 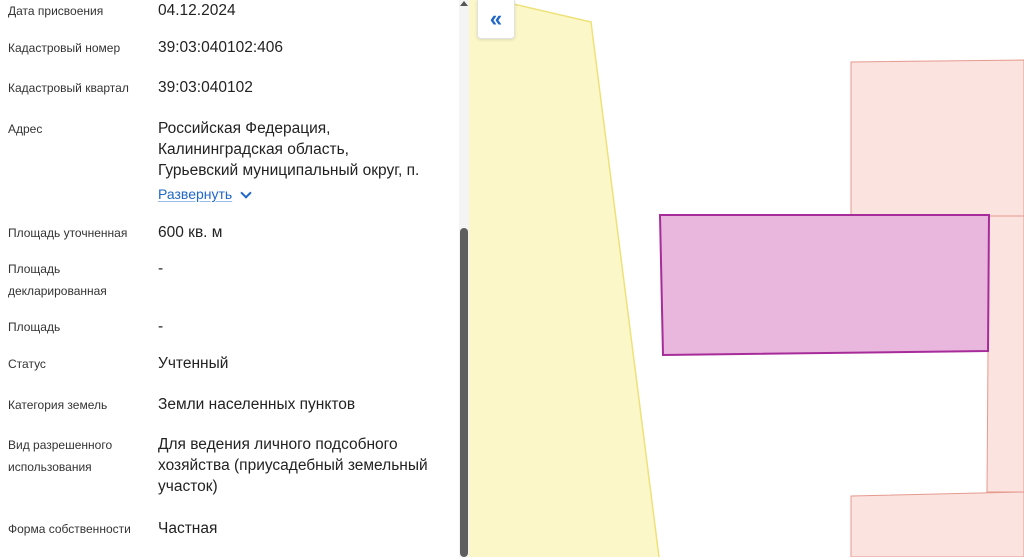 I want to click on field-label: Площадь, so click(x=34, y=327).